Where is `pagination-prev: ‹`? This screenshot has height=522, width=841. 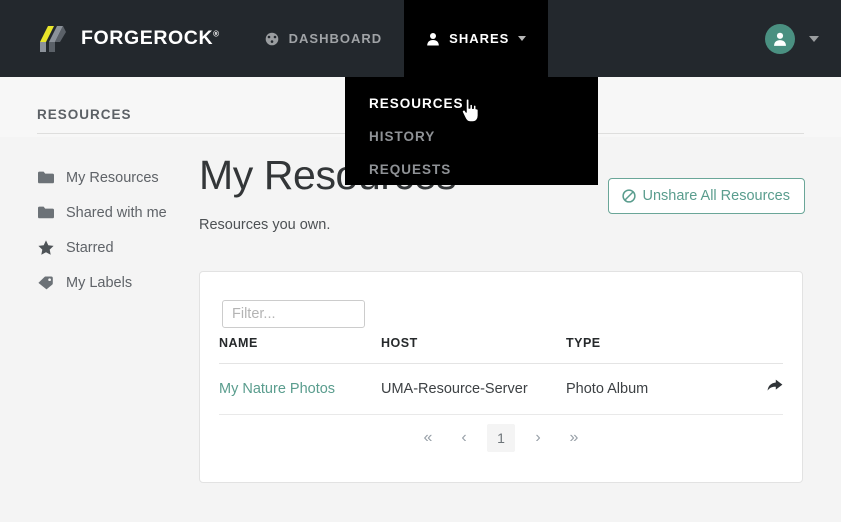 pagination-prev: ‹ is located at coordinates (464, 438).